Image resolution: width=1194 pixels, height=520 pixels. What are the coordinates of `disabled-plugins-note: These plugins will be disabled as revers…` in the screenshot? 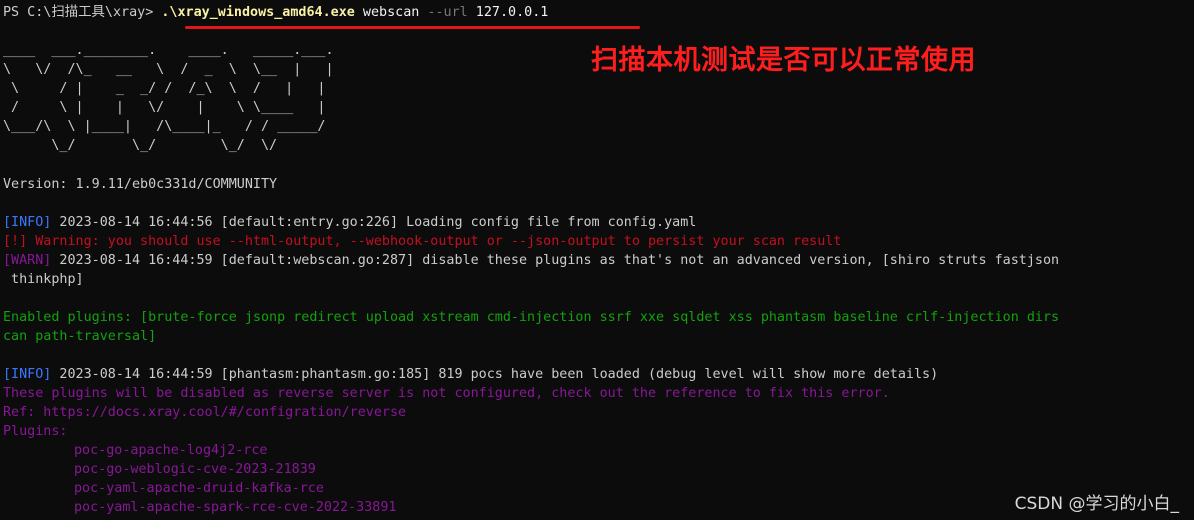 It's located at (446, 393).